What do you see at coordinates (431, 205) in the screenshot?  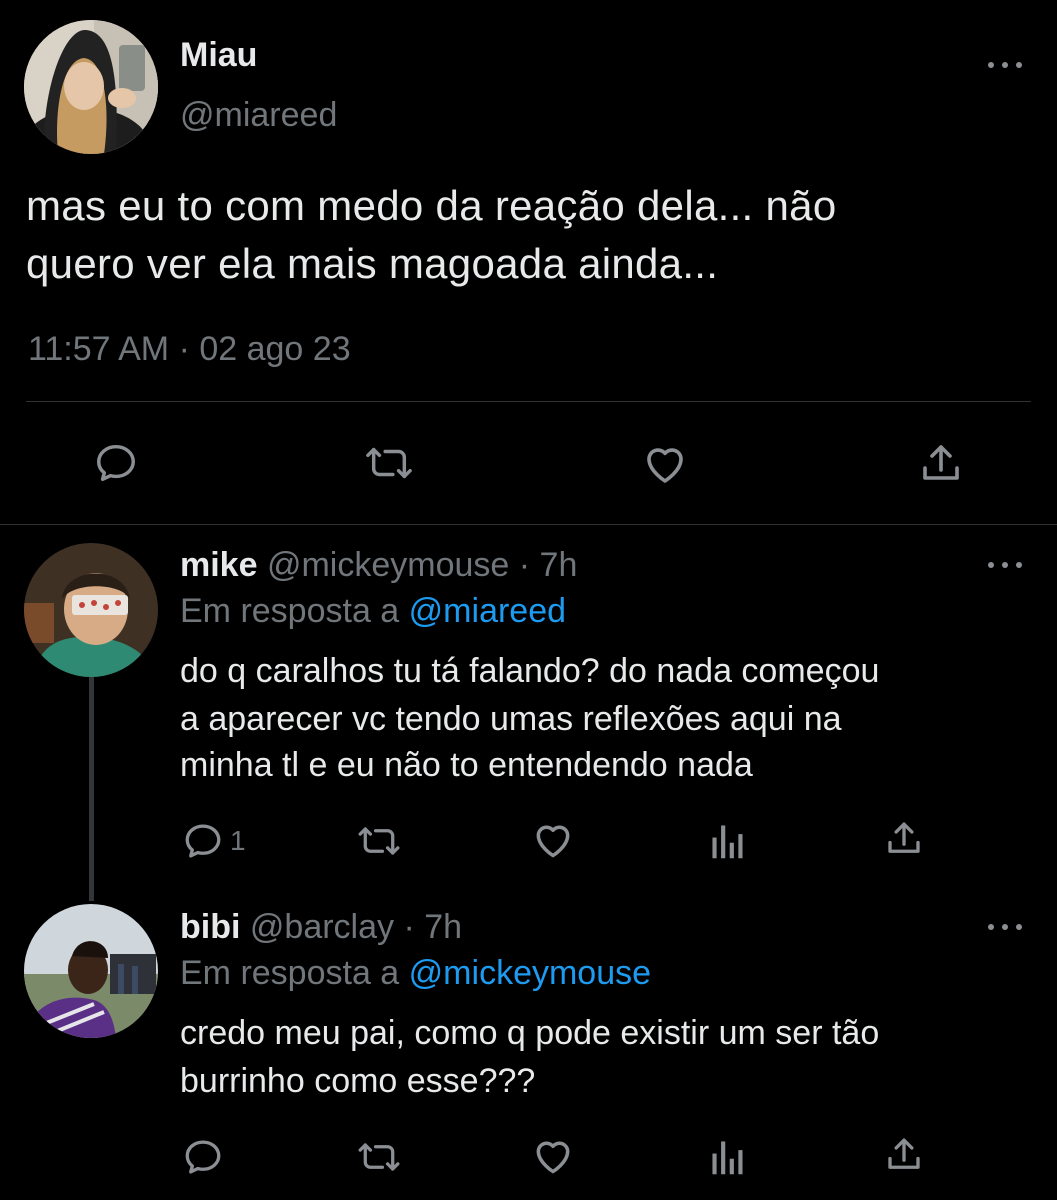 I see `tweet-text-line-1: mas eu to com medo da reação dela... não` at bounding box center [431, 205].